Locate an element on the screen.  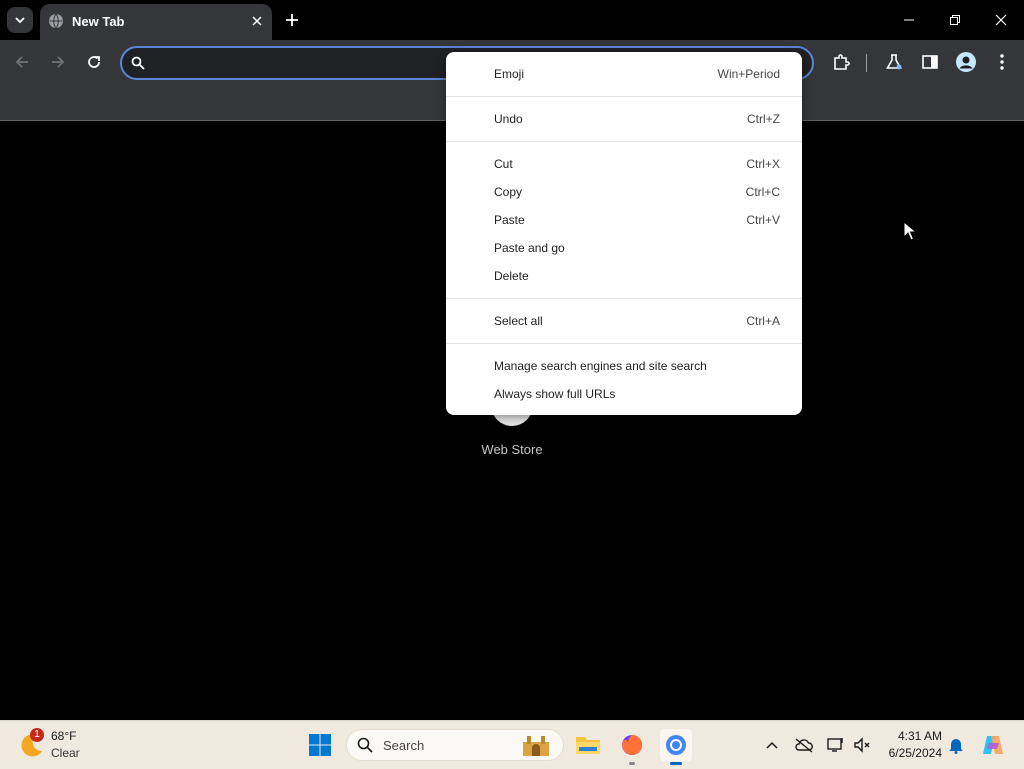
tab-title: New Tab is located at coordinates (98, 21).